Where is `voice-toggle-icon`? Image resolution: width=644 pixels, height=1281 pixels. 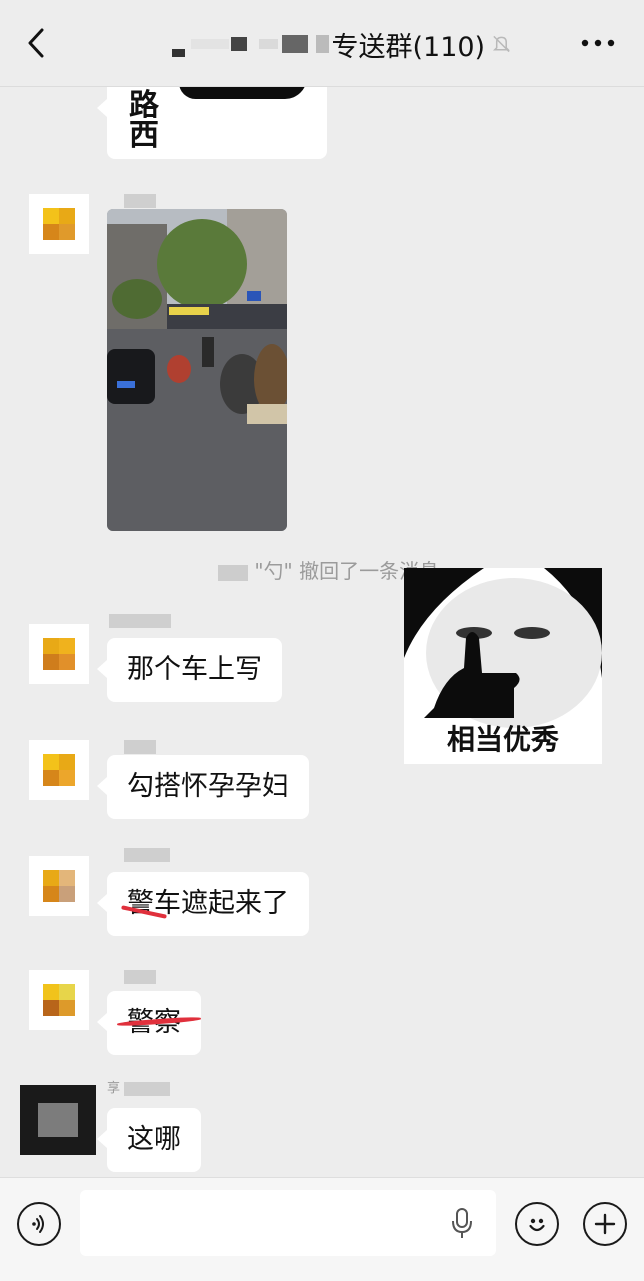 voice-toggle-icon is located at coordinates (39, 1224).